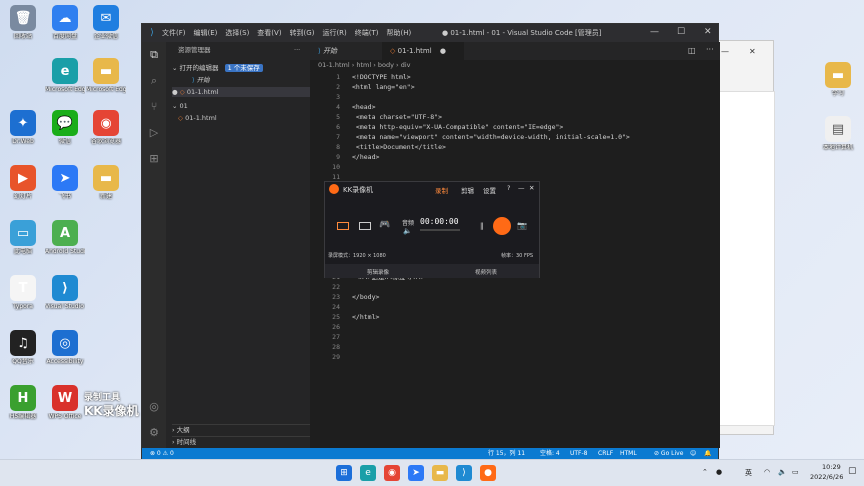 The image size is (864, 486). I want to click on manage-gear-icon: ⚙, so click(154, 433).